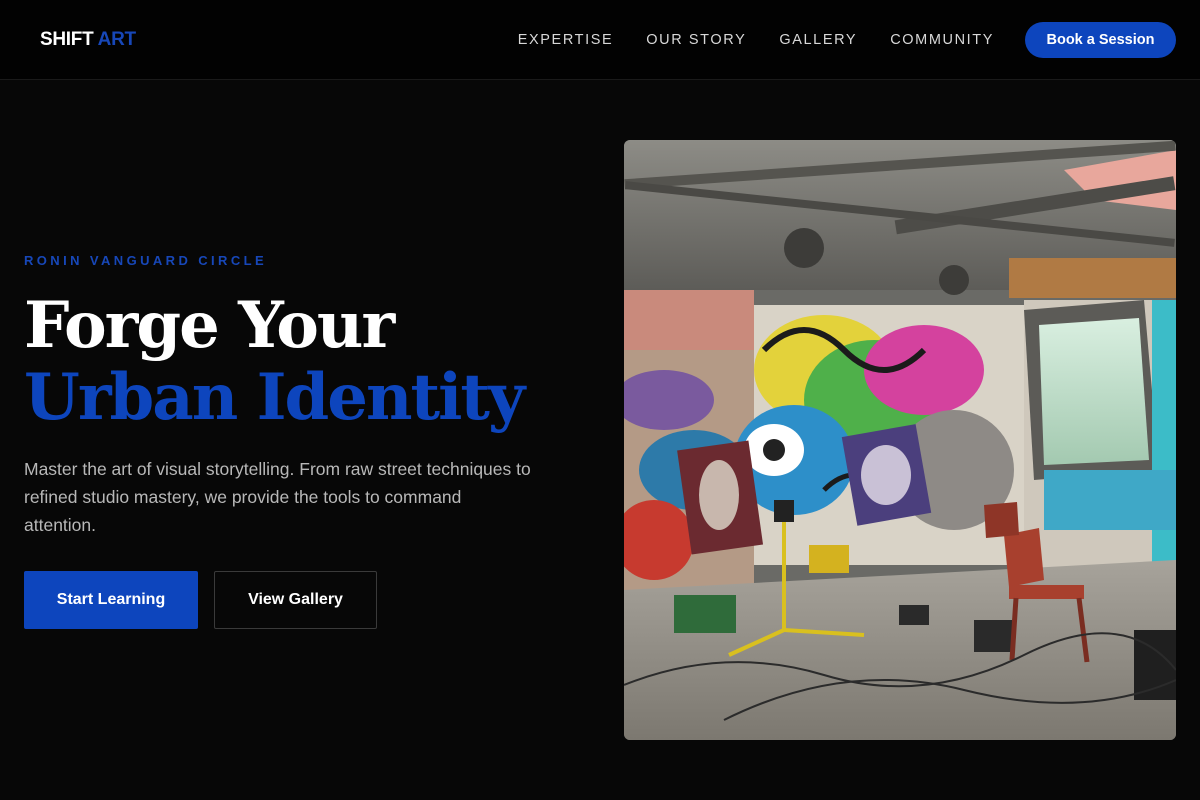 This screenshot has width=1200, height=800. Describe the element at coordinates (209, 325) in the screenshot. I see `hero-headline-line-1: Forge Your` at that location.